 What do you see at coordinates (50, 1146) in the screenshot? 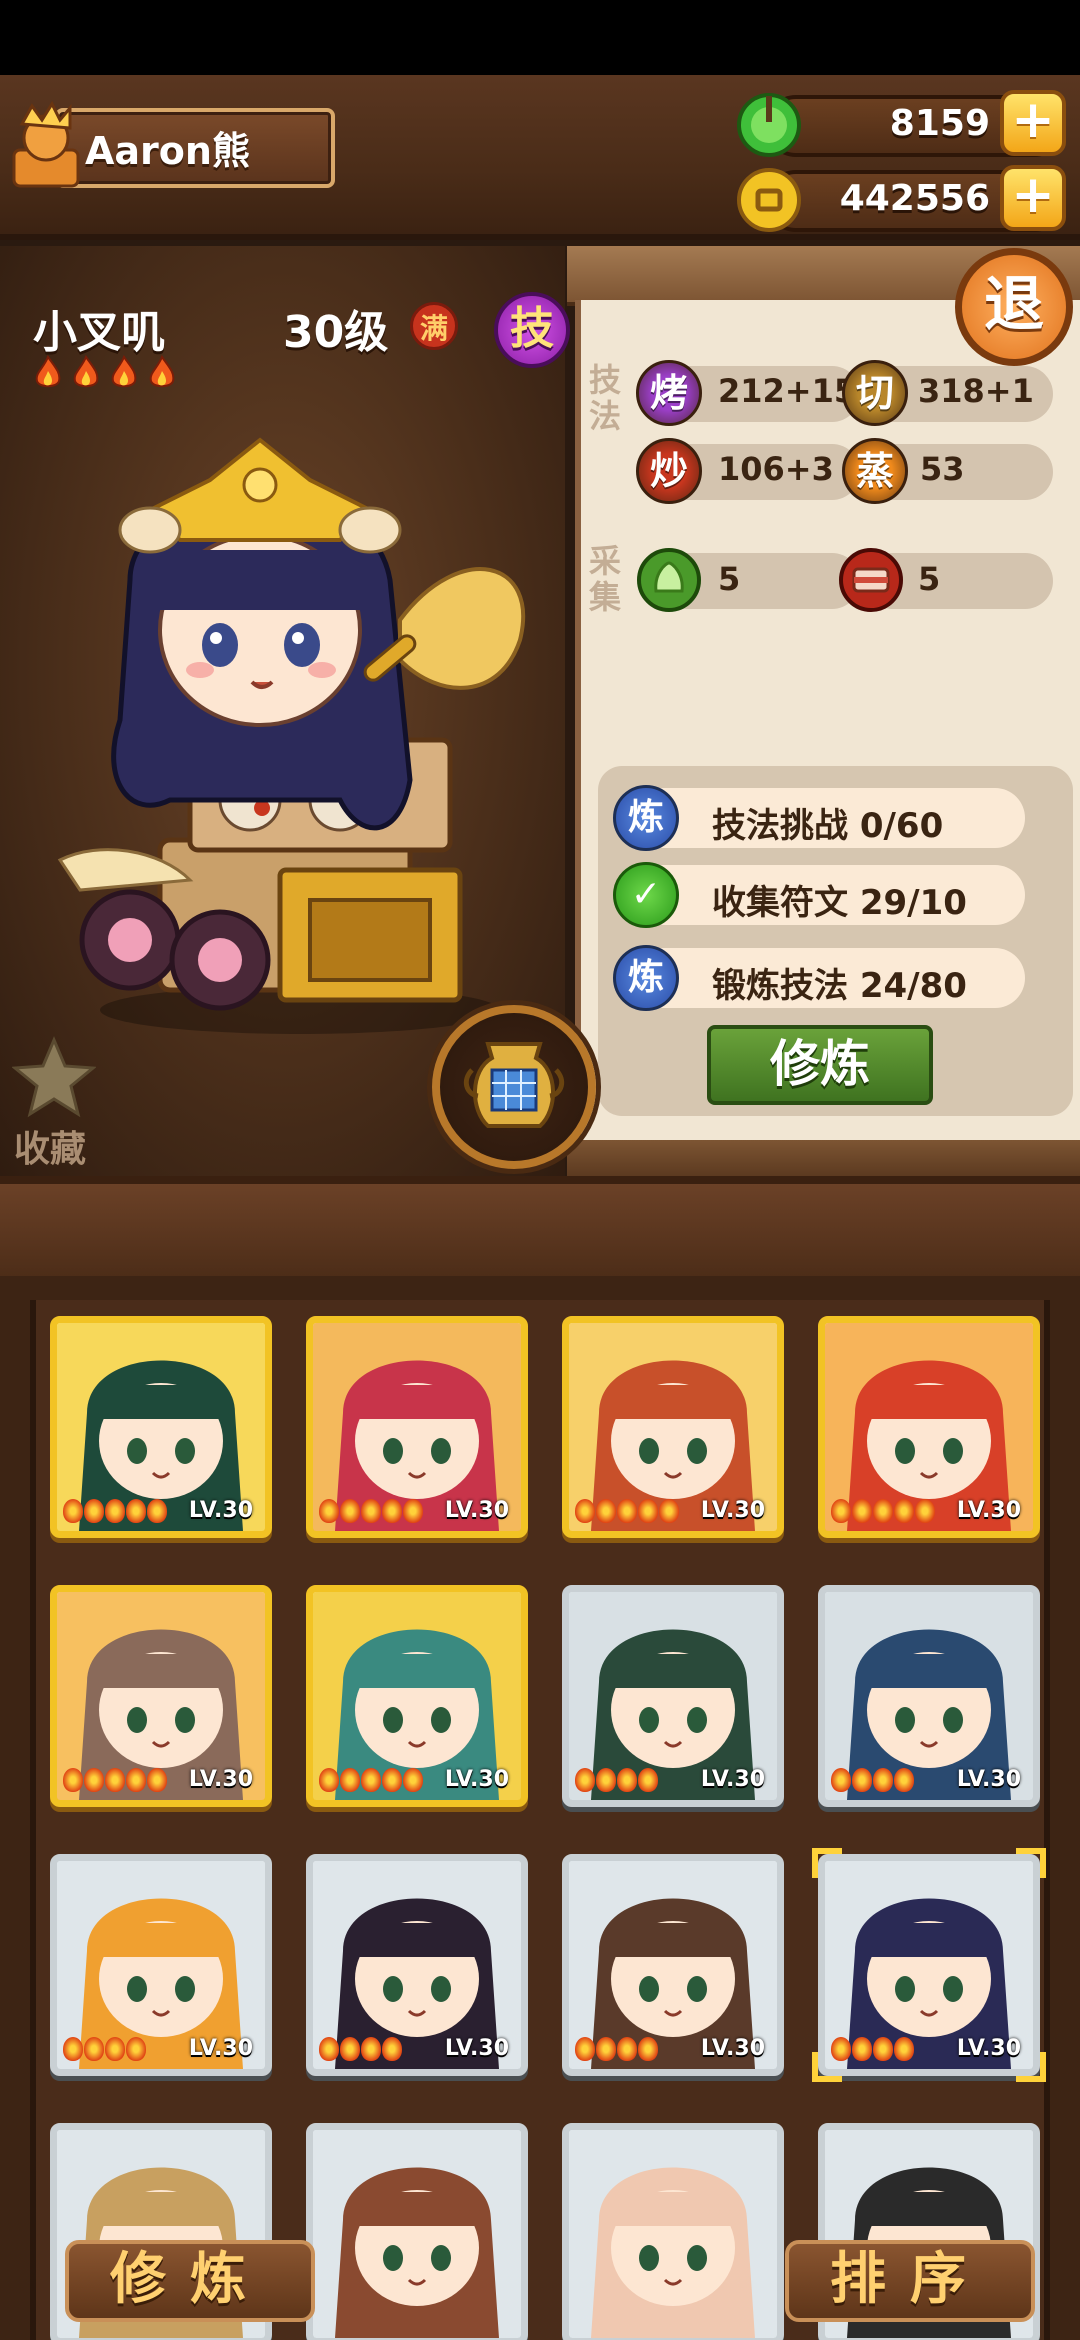
I see `favorite-label: 收藏` at bounding box center [50, 1146].